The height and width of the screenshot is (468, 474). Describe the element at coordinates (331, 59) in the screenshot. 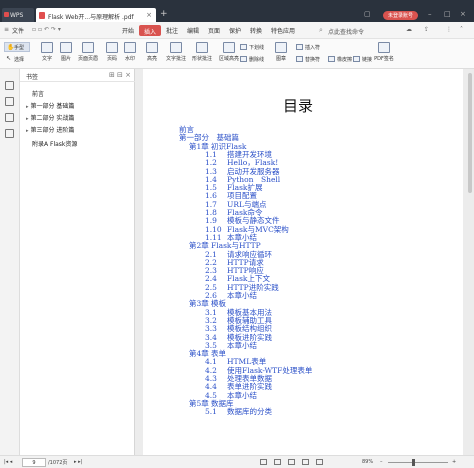

I see `eraser-icon` at that location.